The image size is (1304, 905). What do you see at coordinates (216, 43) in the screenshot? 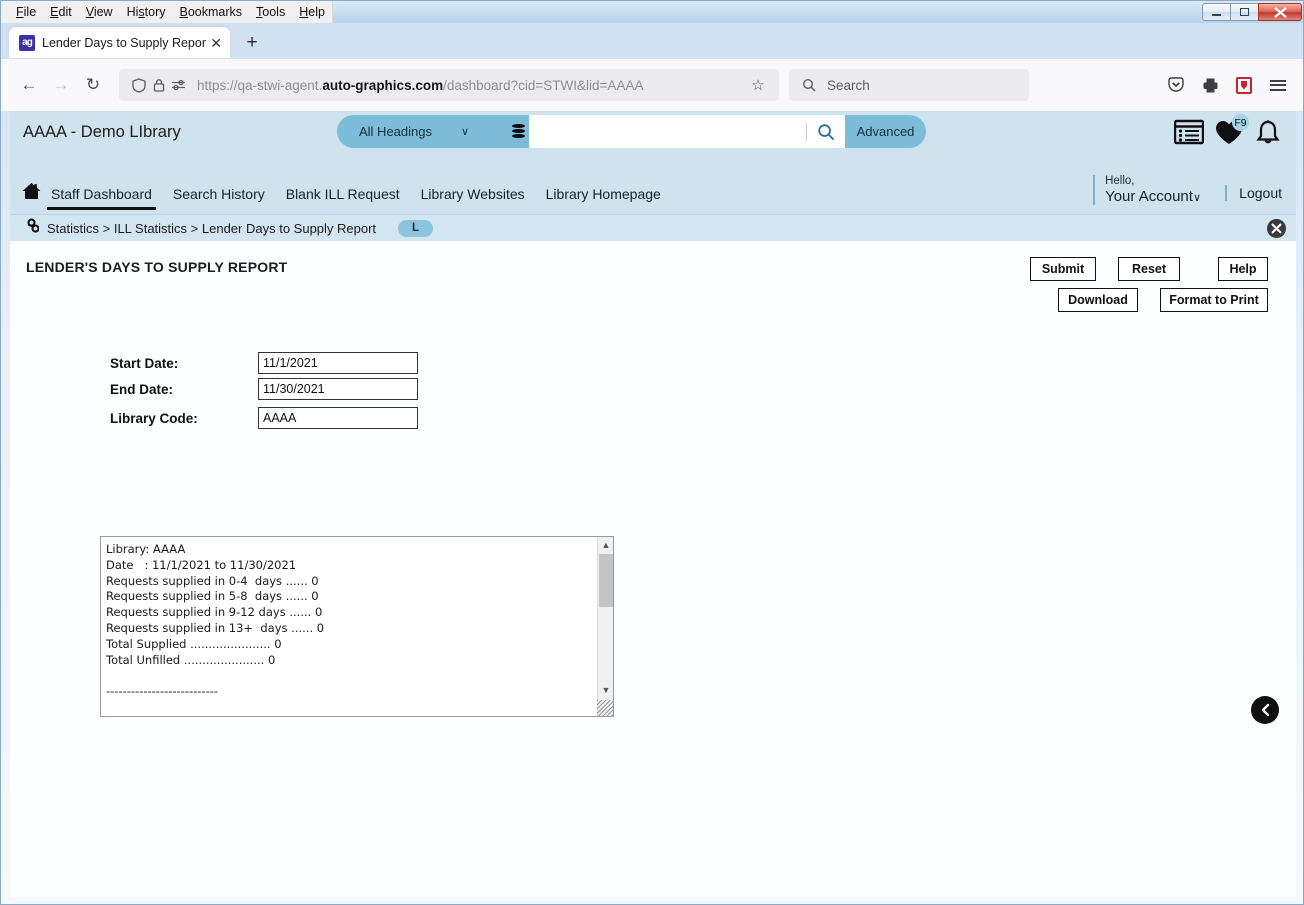
I see `tab-close-icon: ✕` at bounding box center [216, 43].